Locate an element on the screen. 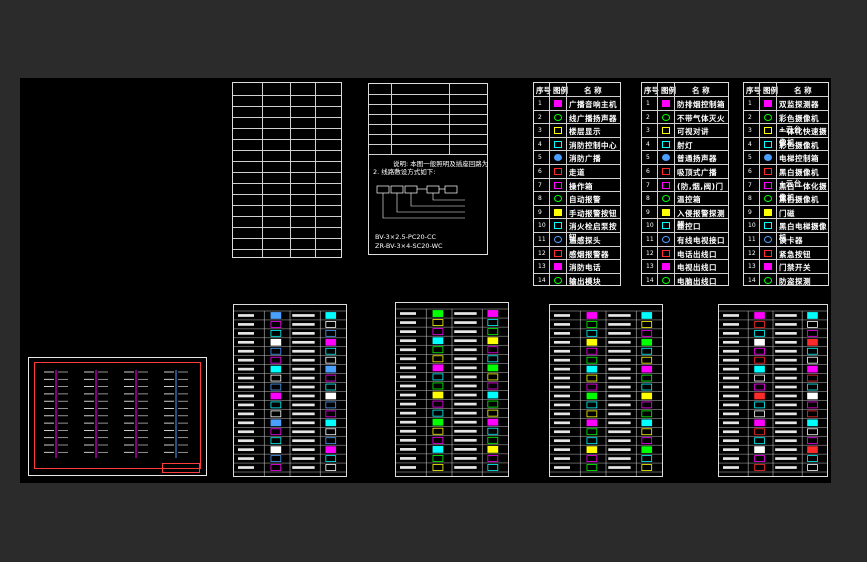  legend-item-name: (防,烟,阀)门 is located at coordinates (700, 186).